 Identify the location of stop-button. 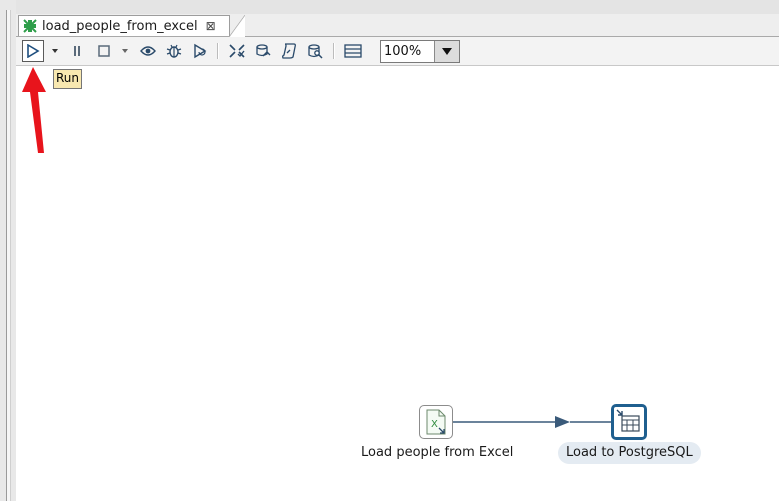
(104, 51).